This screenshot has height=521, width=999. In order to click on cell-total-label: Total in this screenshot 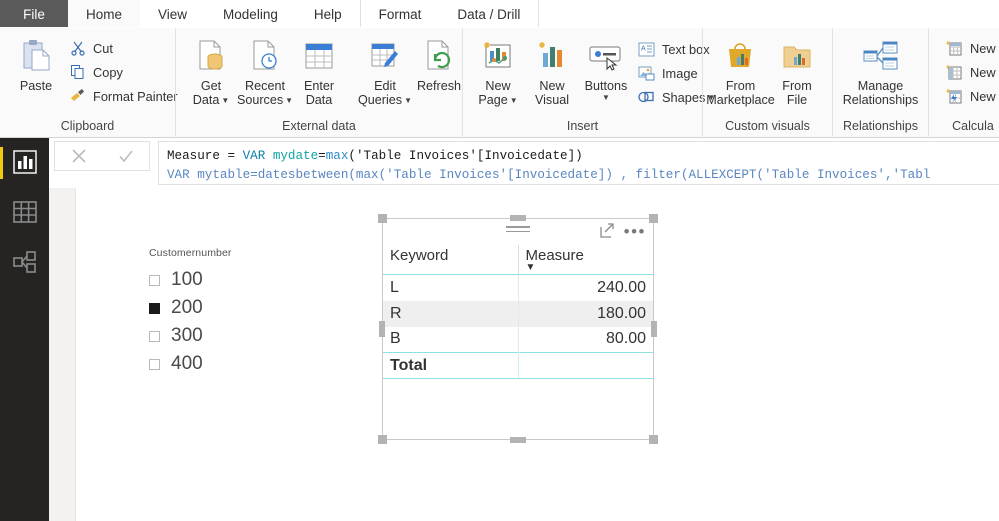, I will do `click(450, 365)`.